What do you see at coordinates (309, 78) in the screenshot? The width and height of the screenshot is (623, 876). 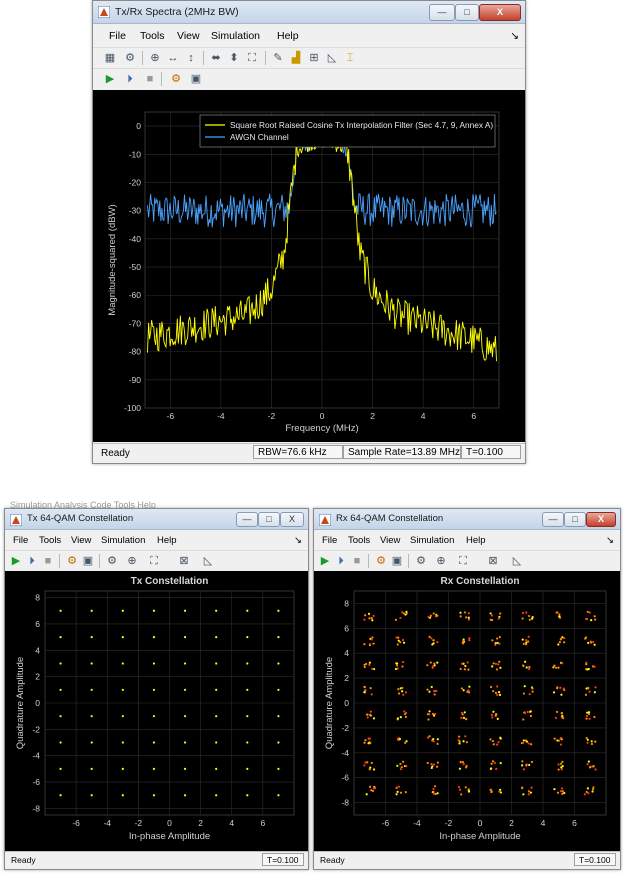 I see `spectrum-toolbar-2: ▶ ⏵ ■ ⚙ ▣` at bounding box center [309, 78].